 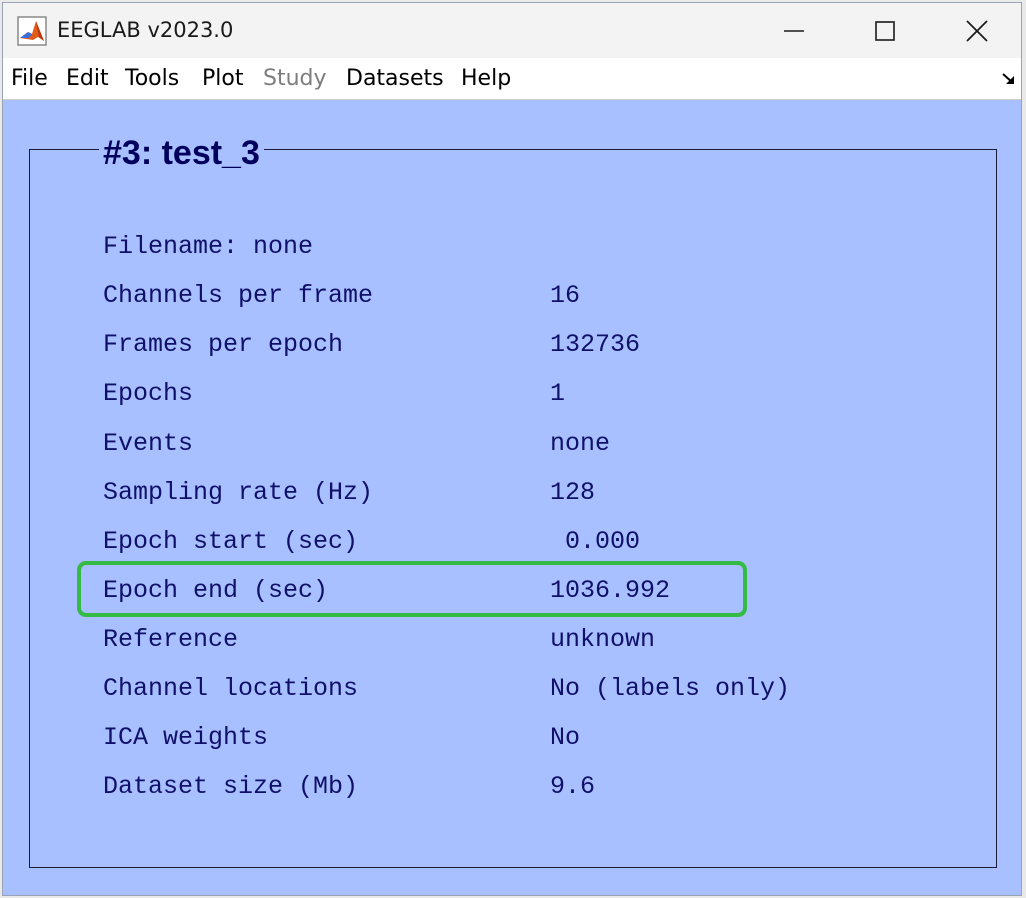 What do you see at coordinates (231, 688) in the screenshot?
I see `info-label: Channel locations` at bounding box center [231, 688].